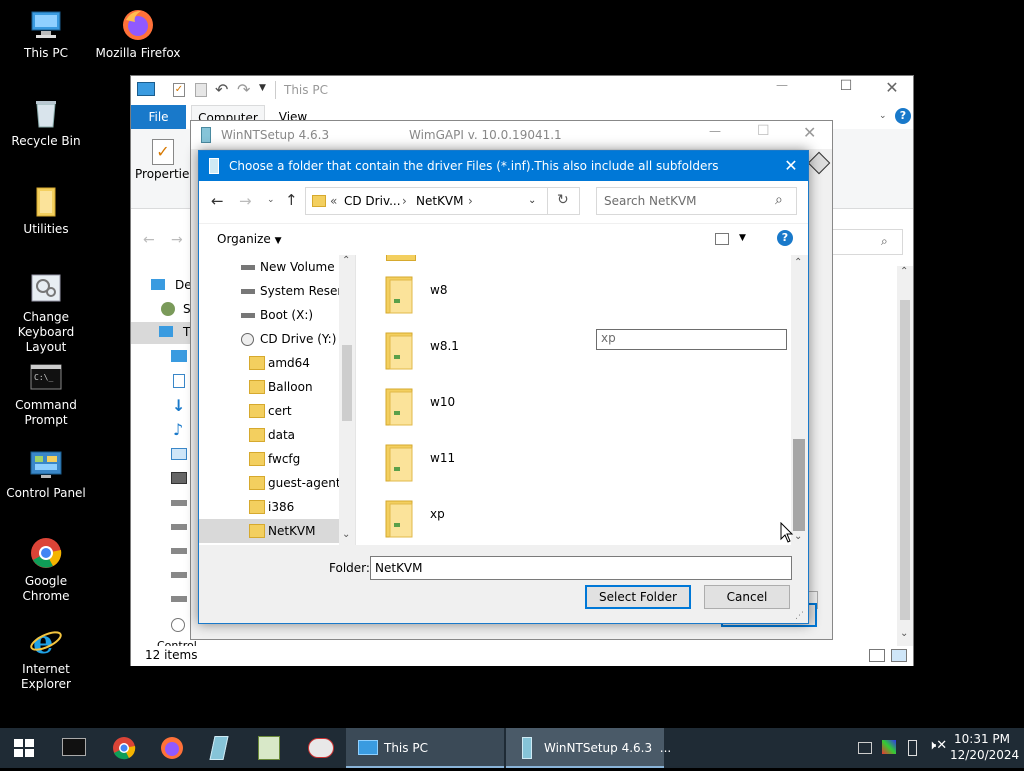 This screenshot has height=771, width=1024. I want to click on tree-item-guest-agent: guest-agent, so click(269, 483).